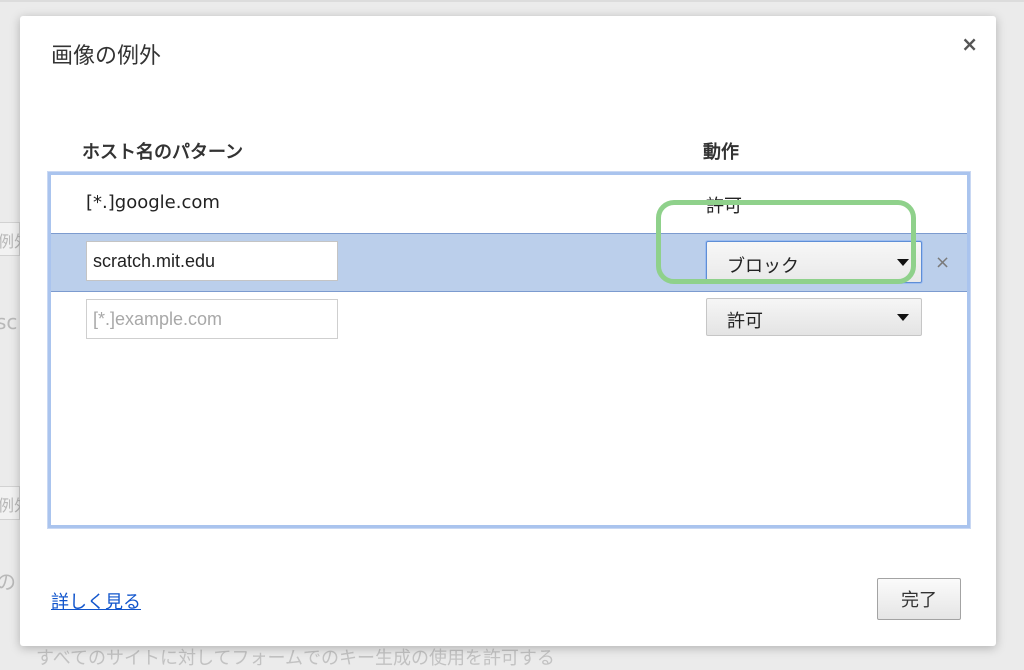 The image size is (1024, 670). Describe the element at coordinates (509, 204) in the screenshot. I see `exception-row: [*.]google.com 許可` at that location.